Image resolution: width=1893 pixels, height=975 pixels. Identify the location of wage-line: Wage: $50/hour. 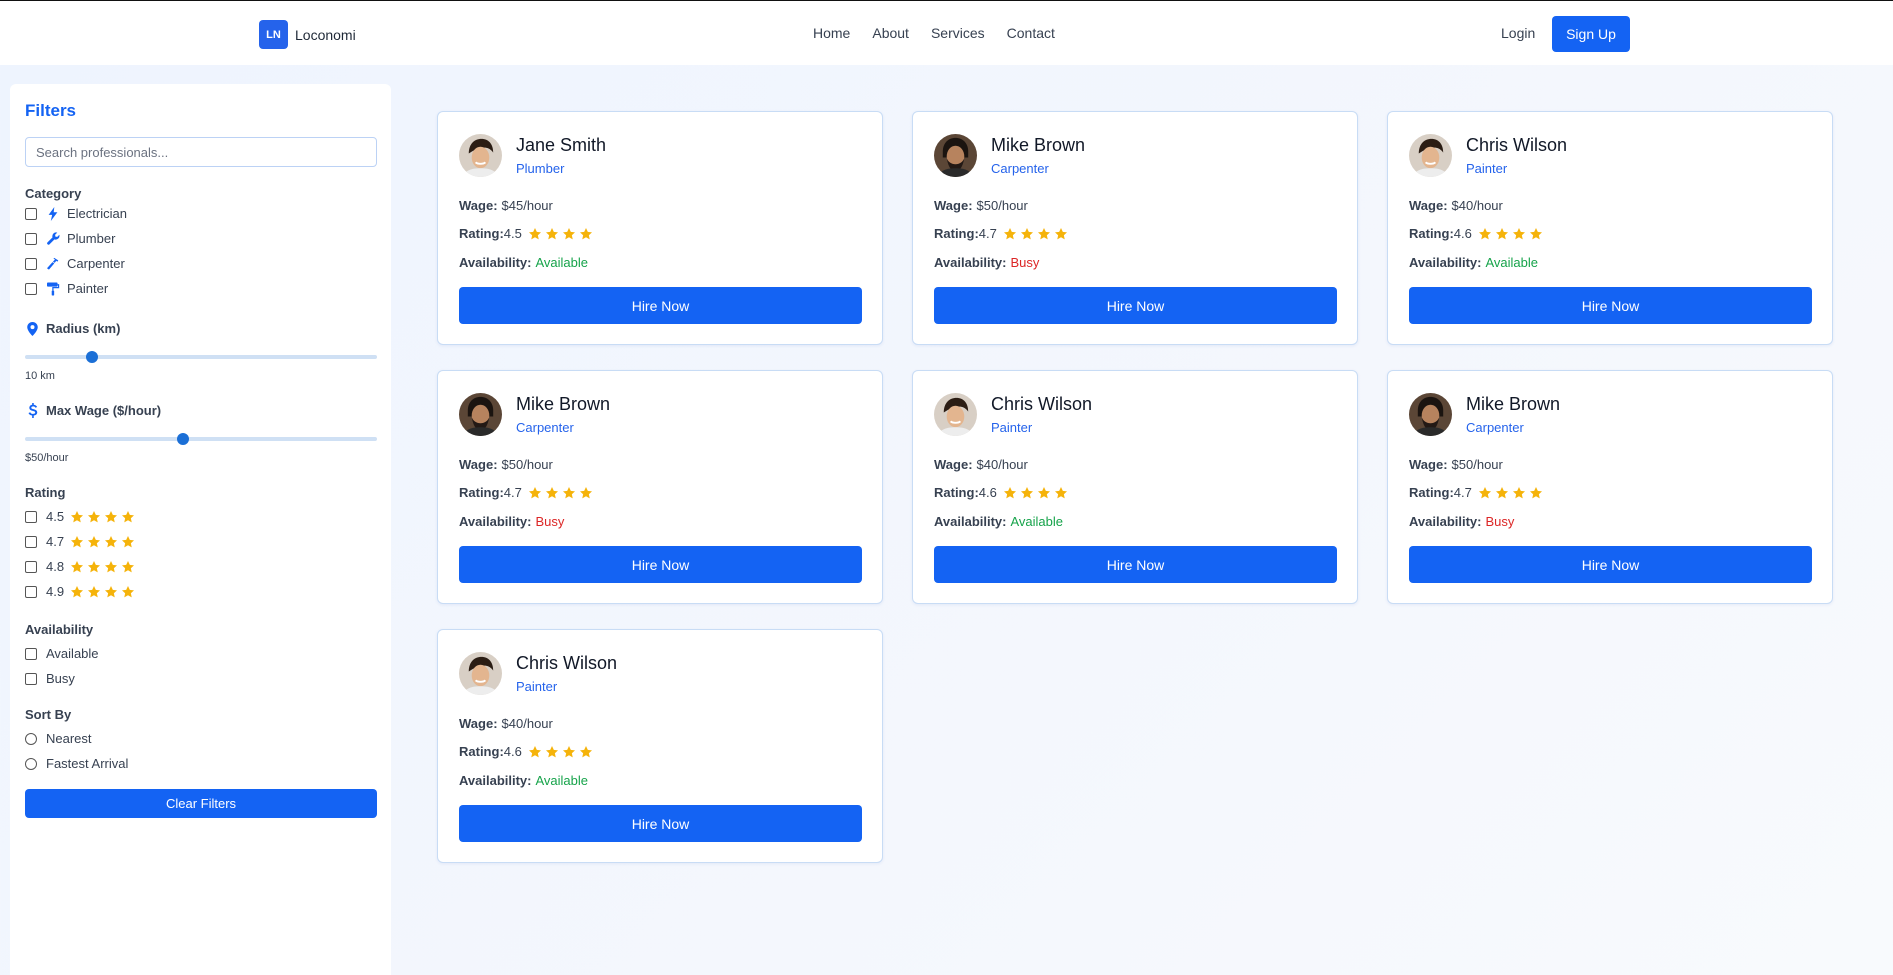
(1456, 464).